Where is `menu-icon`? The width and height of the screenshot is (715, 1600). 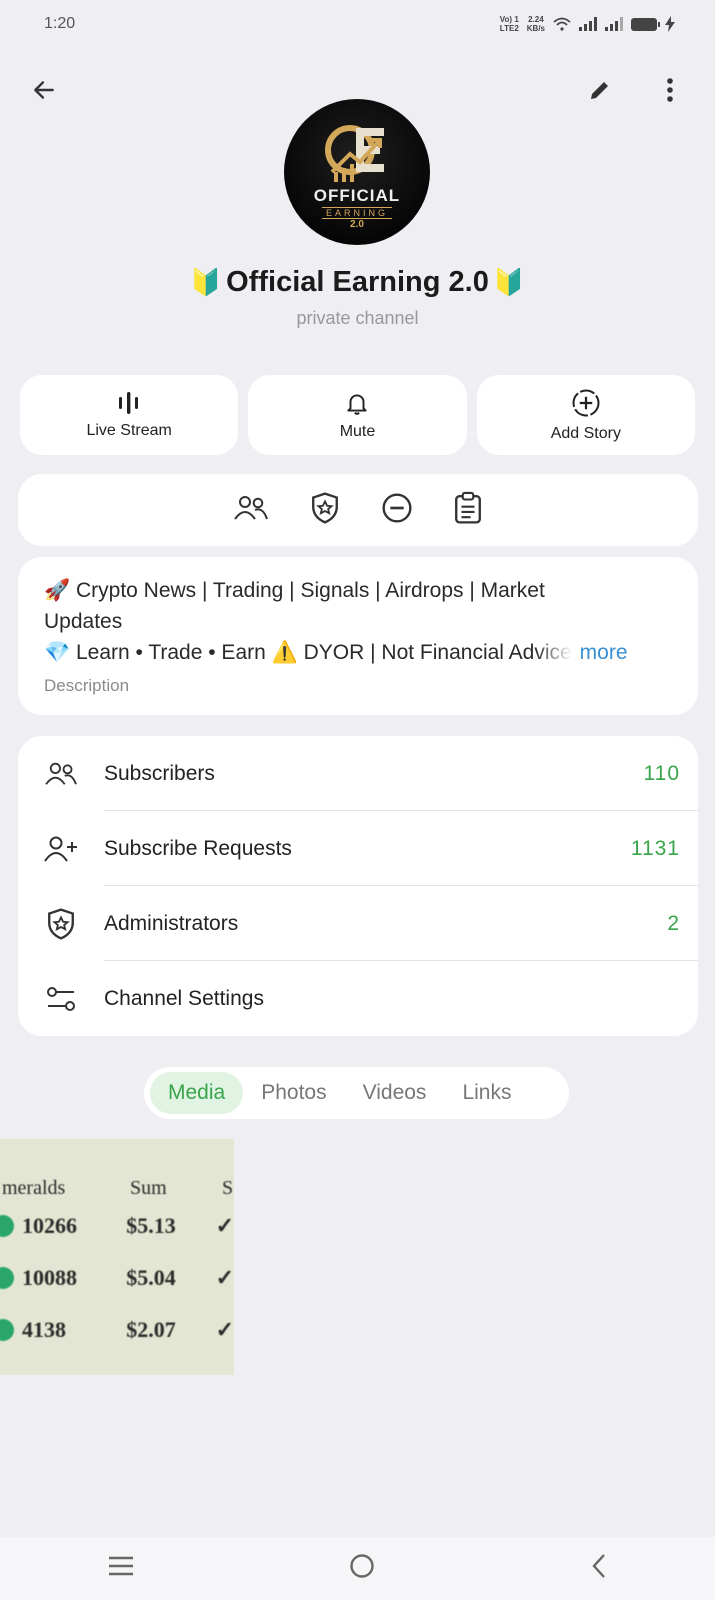
menu-icon is located at coordinates (120, 1566).